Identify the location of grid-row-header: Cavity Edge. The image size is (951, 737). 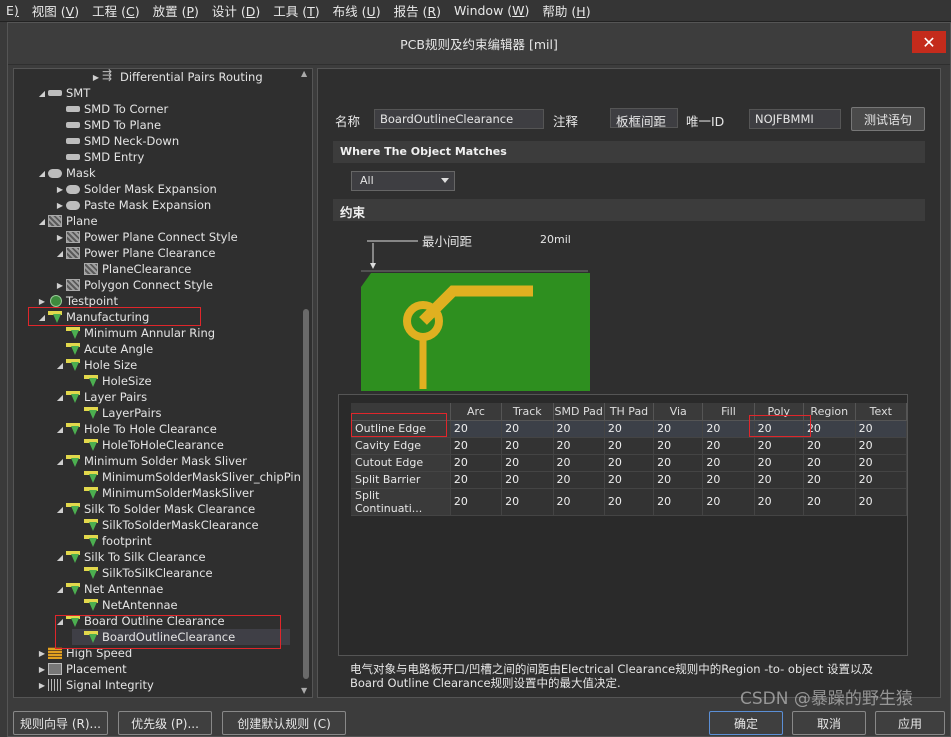
(401, 446).